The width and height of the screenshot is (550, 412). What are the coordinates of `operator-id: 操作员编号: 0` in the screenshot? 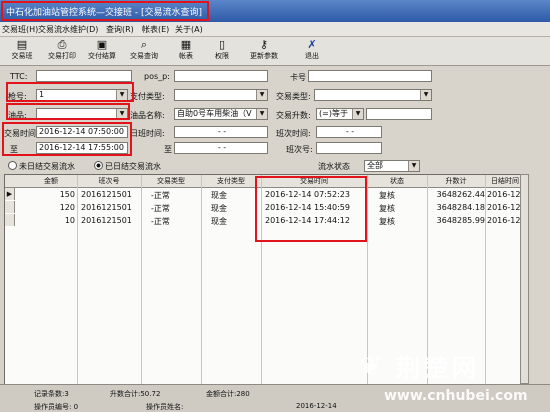 It's located at (56, 407).